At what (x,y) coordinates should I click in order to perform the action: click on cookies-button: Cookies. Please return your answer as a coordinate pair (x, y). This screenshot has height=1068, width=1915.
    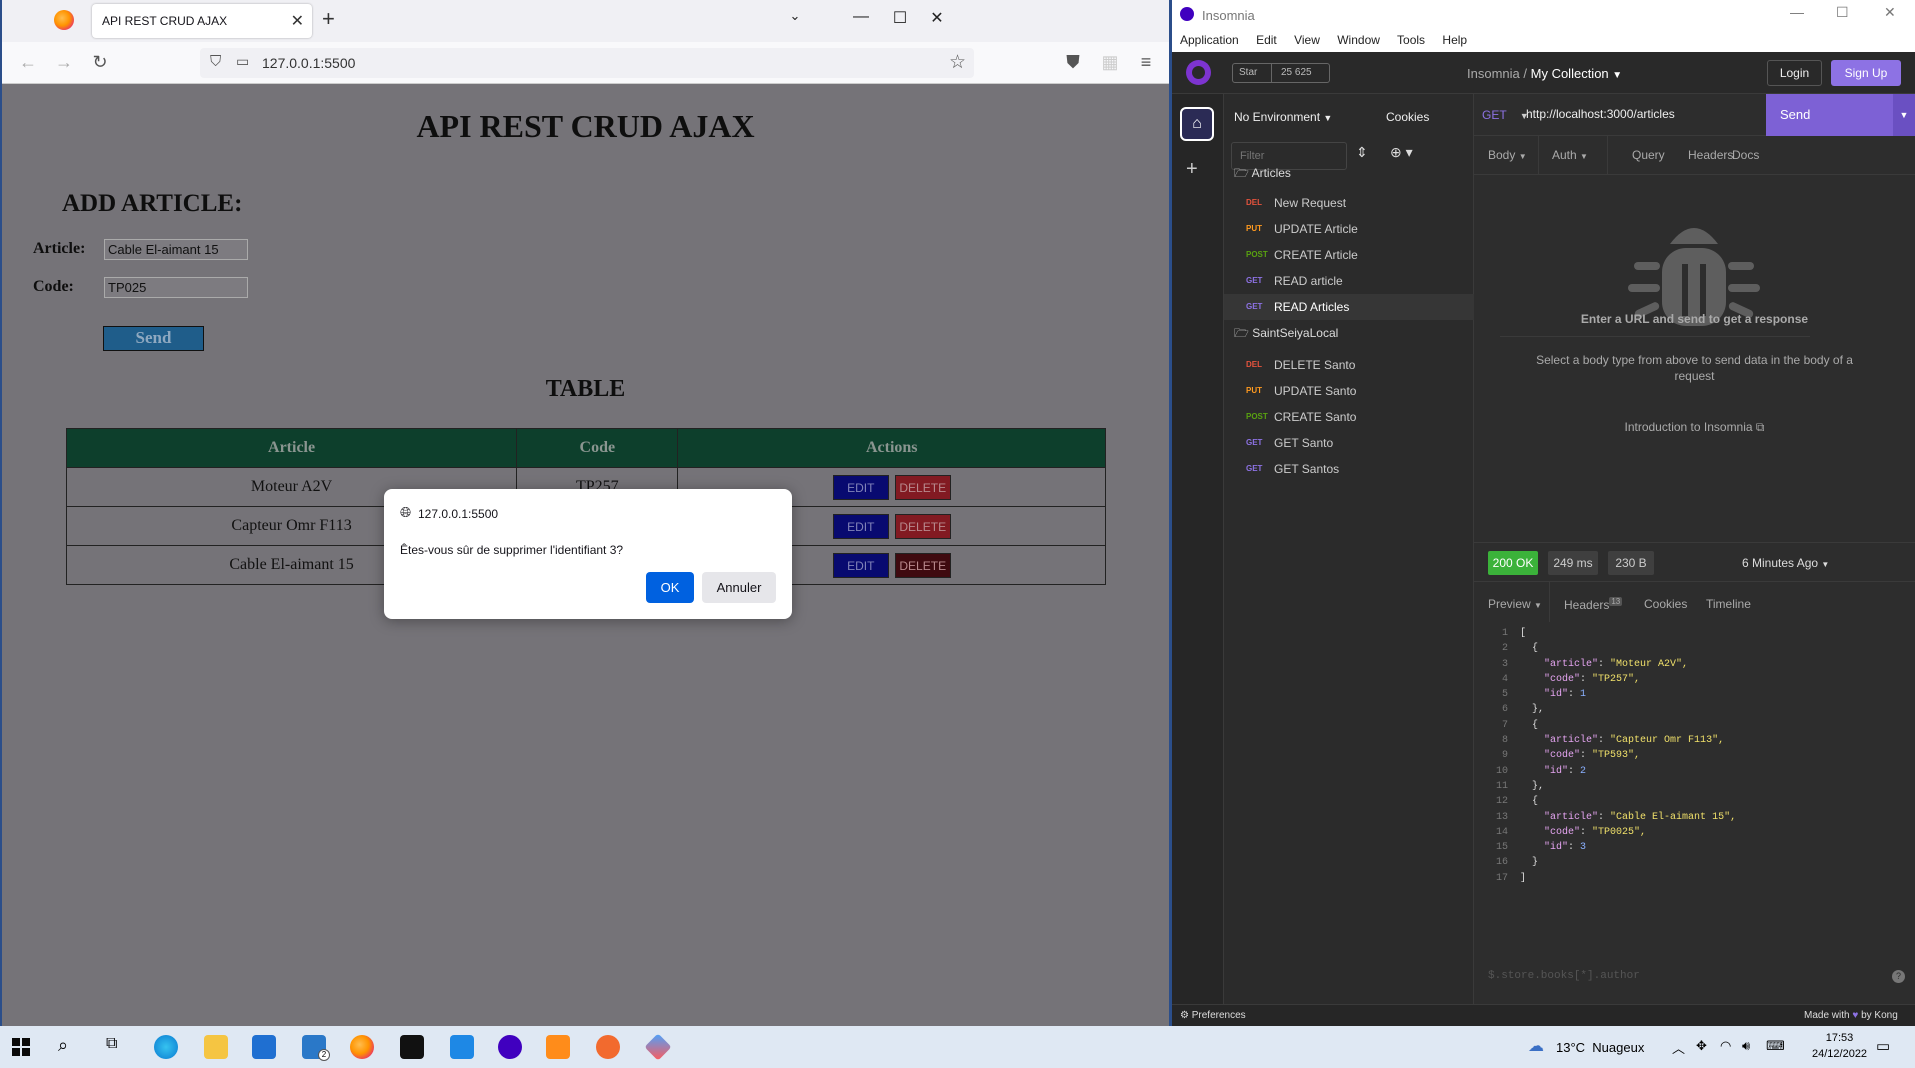
    Looking at the image, I should click on (1407, 117).